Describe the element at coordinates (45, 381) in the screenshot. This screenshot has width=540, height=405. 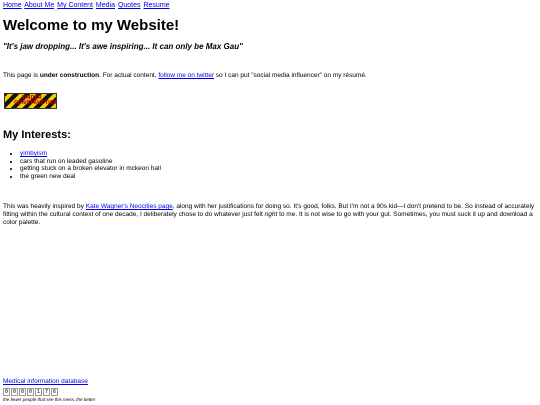
I see `medical-database-link: Medical information database` at that location.